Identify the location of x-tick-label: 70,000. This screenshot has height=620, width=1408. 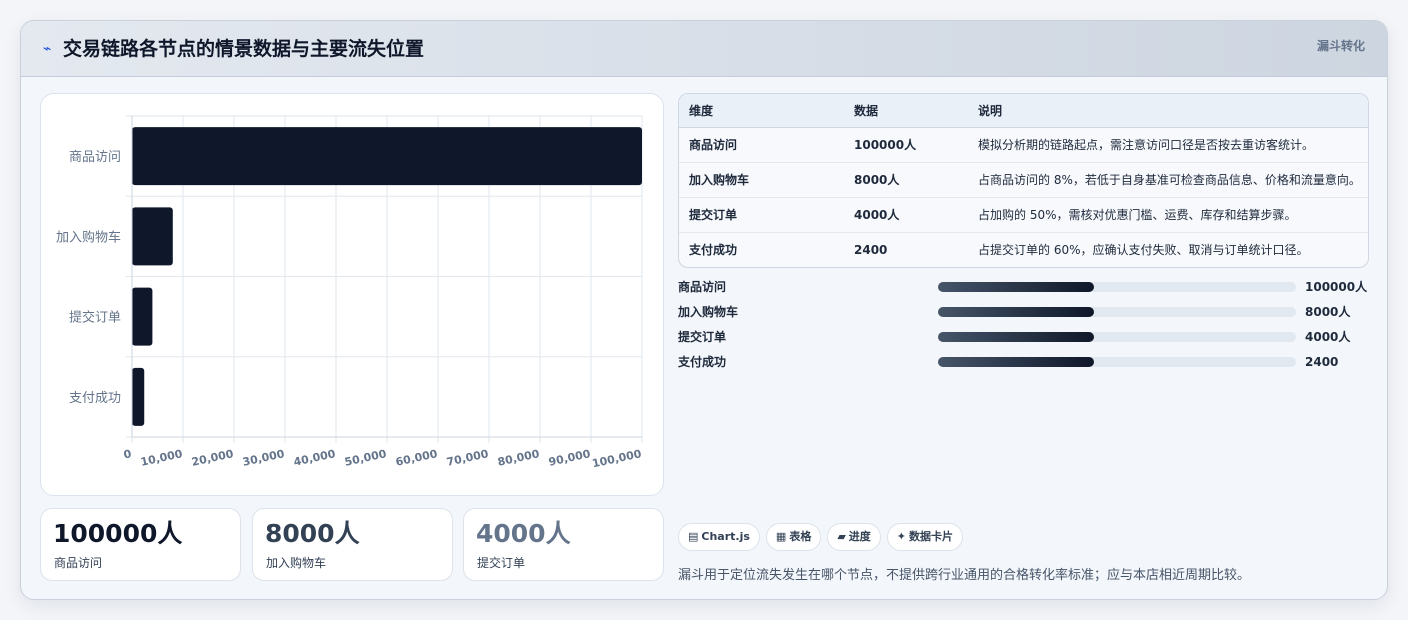
(467, 458).